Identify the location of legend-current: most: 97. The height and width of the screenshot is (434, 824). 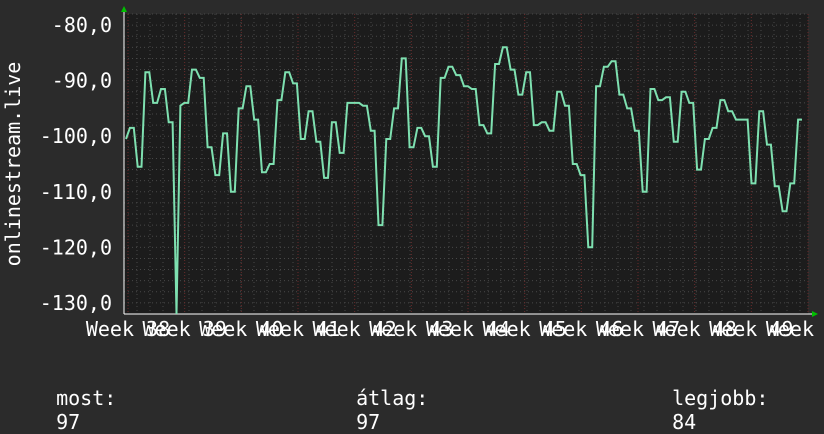
(74, 398).